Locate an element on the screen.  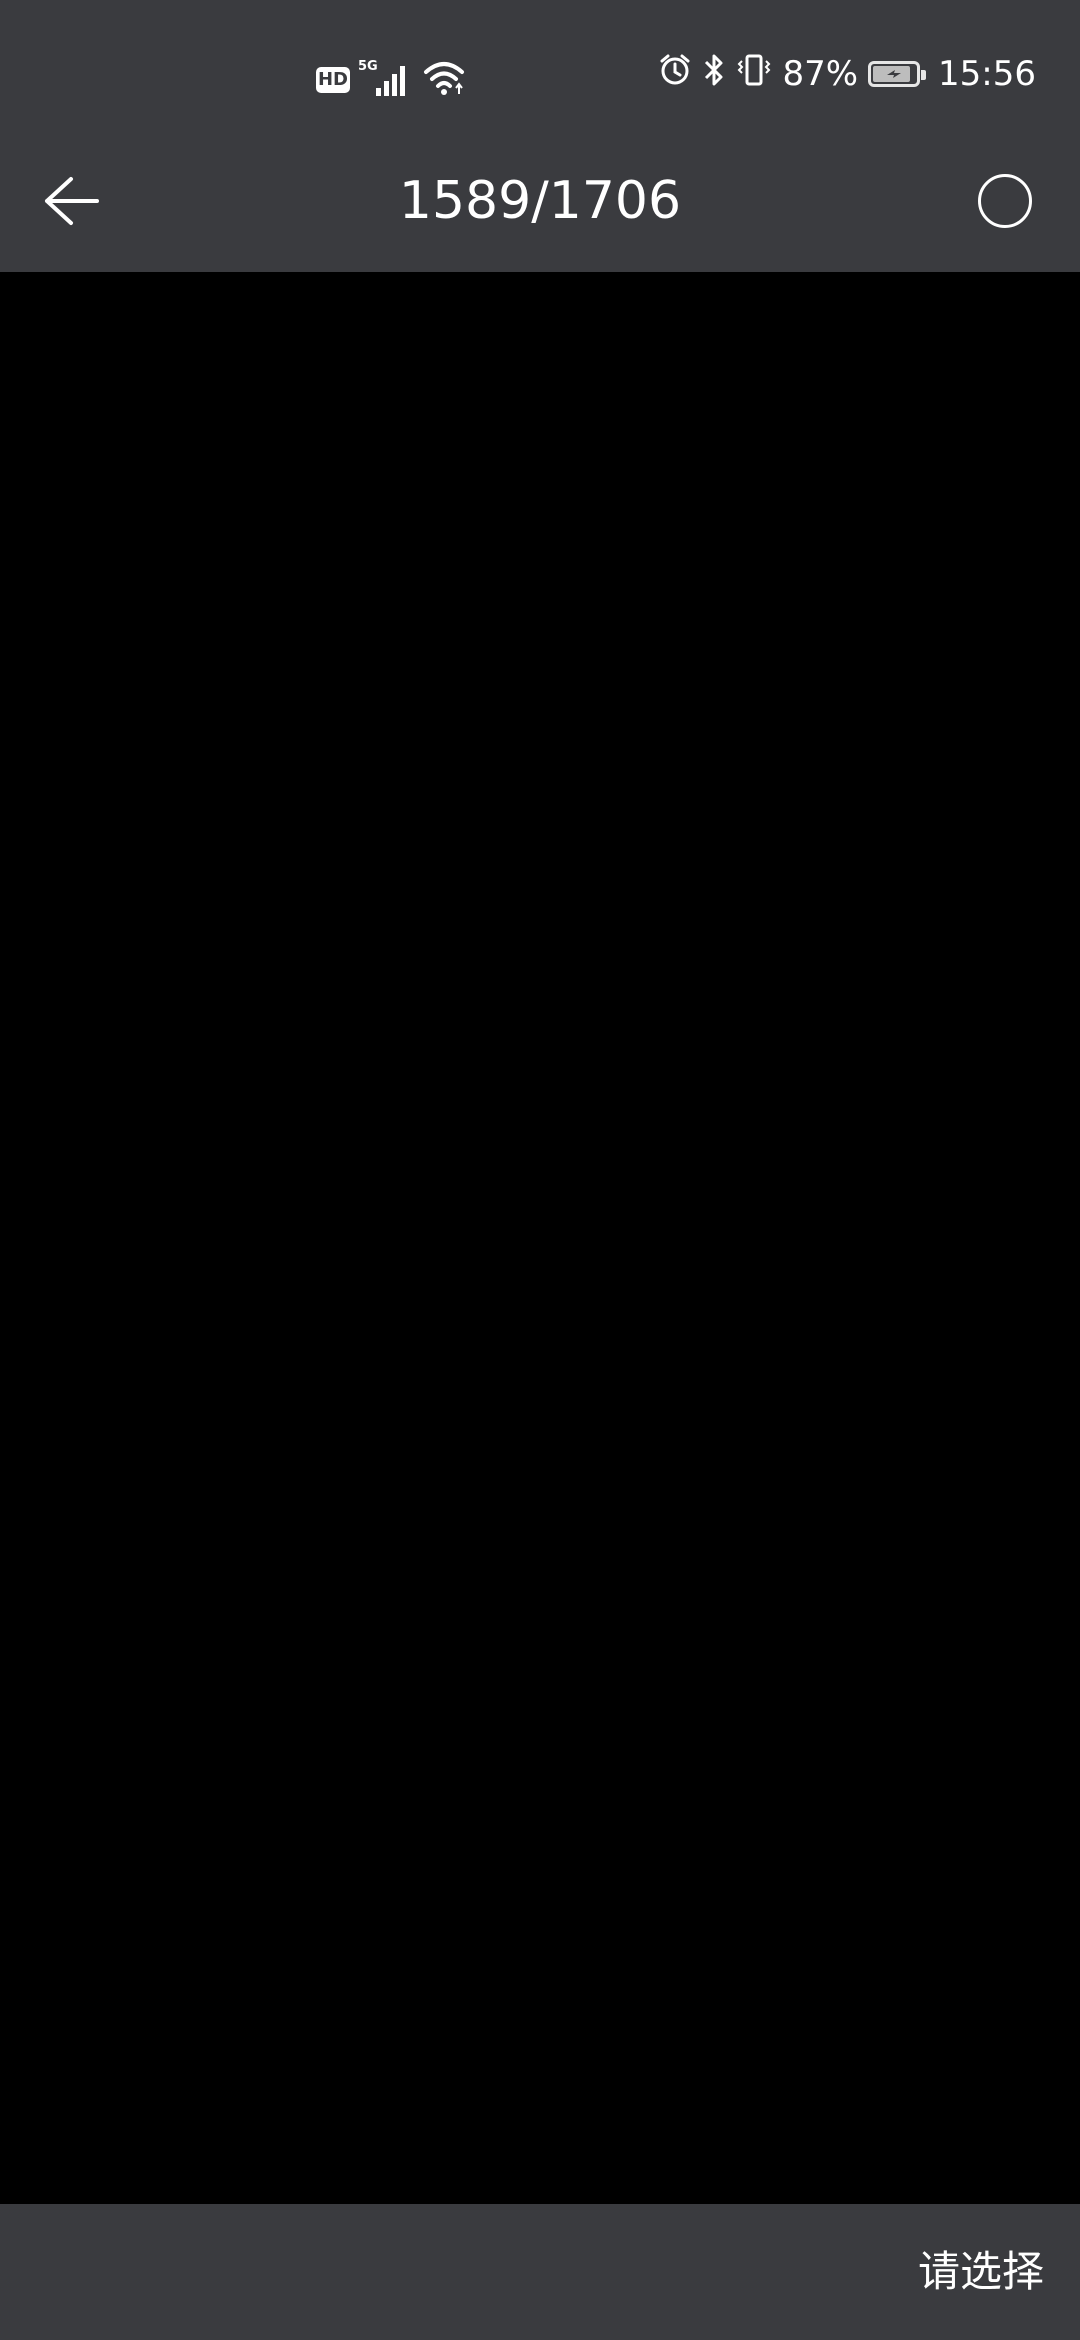
app-header: 1589/1706 is located at coordinates (540, 201).